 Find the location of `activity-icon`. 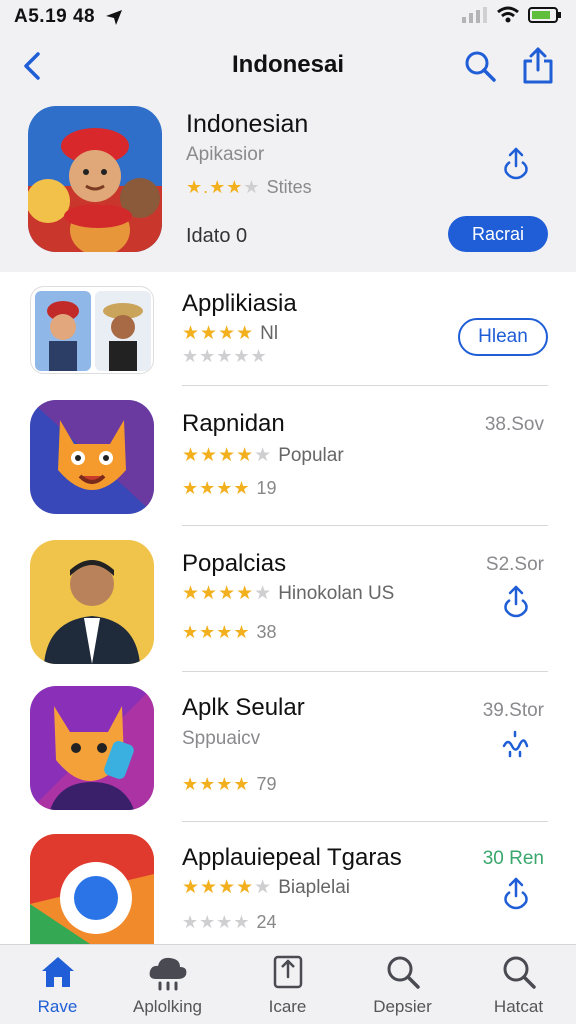

activity-icon is located at coordinates (515, 745).